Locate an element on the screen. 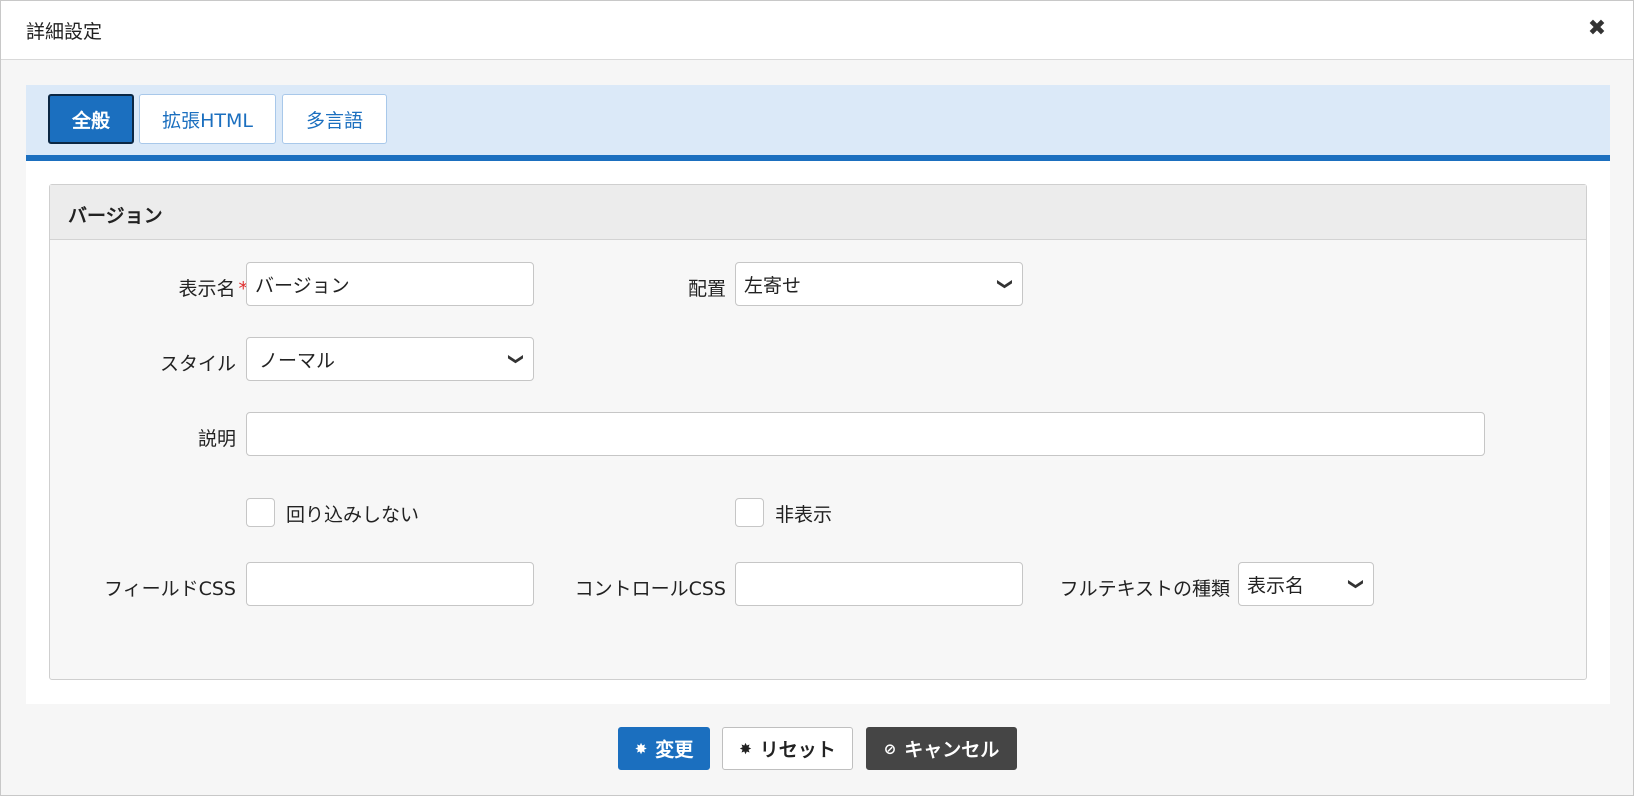 This screenshot has height=796, width=1634. no-wrap-label: 回り込みしない is located at coordinates (353, 515).